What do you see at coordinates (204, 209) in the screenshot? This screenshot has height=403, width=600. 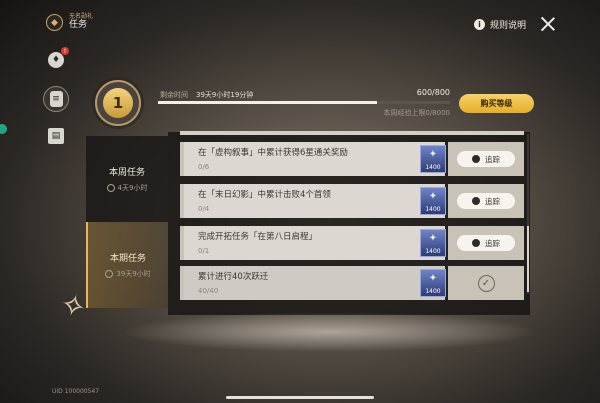 I see `mission-progress: 0/4` at bounding box center [204, 209].